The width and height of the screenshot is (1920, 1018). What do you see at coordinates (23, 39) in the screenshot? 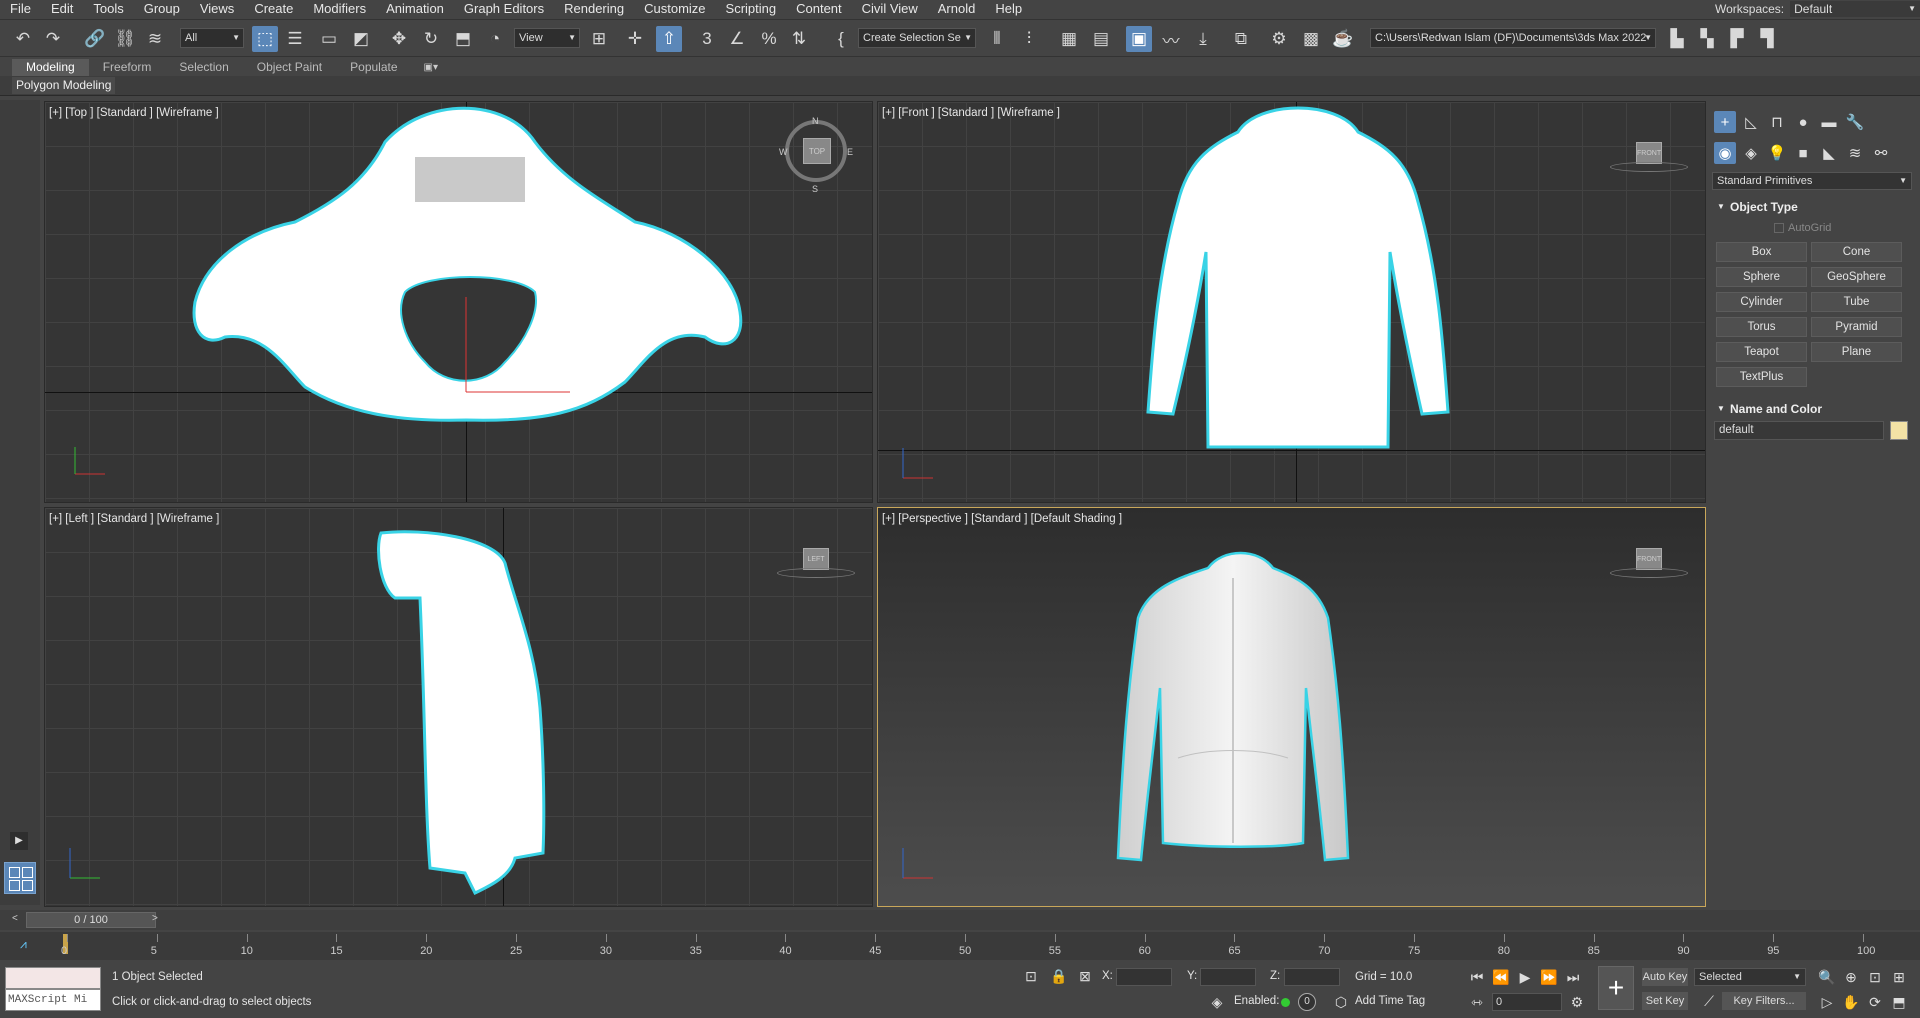
I see `undo-icon: ↶` at bounding box center [23, 39].